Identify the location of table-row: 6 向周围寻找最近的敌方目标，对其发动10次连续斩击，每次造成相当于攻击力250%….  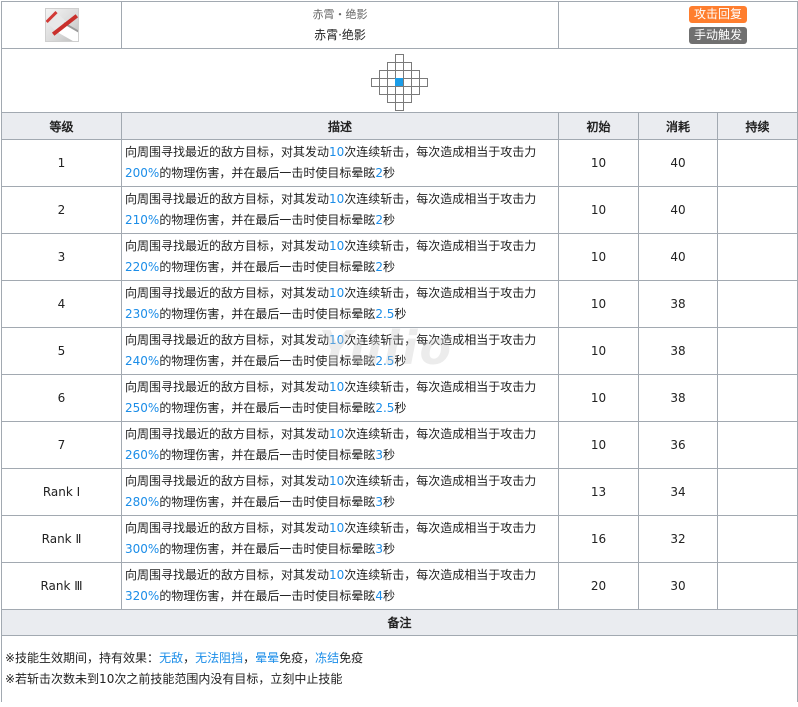
(399, 398).